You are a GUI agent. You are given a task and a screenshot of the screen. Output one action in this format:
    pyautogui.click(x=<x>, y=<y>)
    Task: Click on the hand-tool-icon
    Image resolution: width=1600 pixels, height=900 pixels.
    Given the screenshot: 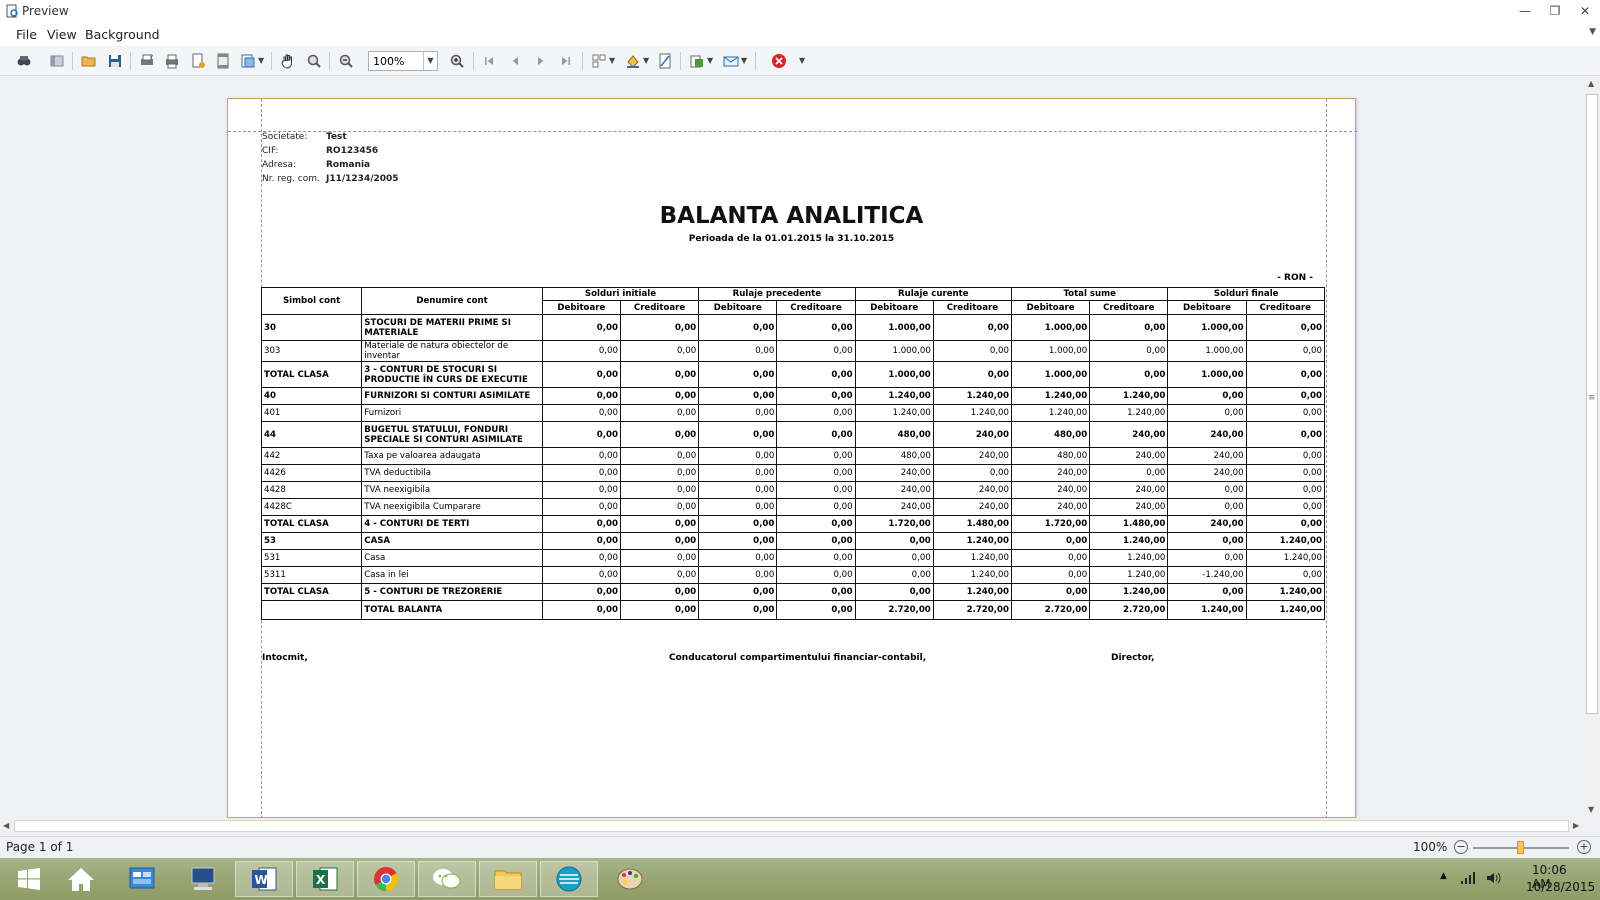 What is the action you would take?
    pyautogui.click(x=288, y=61)
    